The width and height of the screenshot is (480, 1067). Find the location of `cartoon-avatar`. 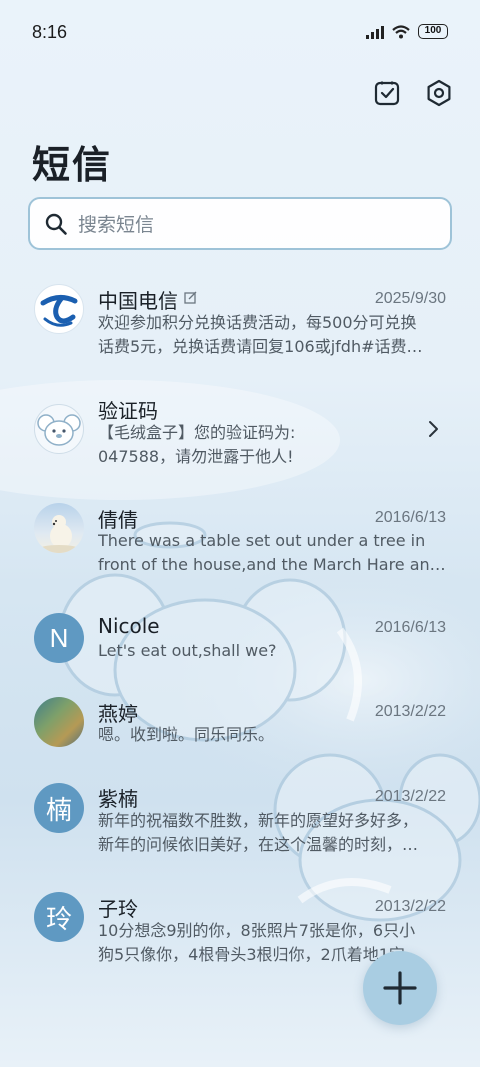

cartoon-avatar is located at coordinates (59, 429).